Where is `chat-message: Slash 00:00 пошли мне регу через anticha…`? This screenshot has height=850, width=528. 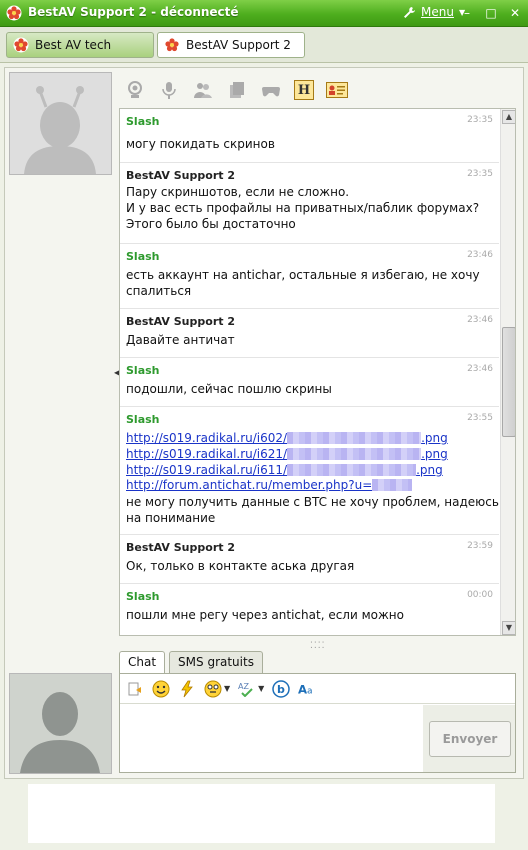
chat-message: Slash 00:00 пошли мне регу через anticha… is located at coordinates (309, 609).